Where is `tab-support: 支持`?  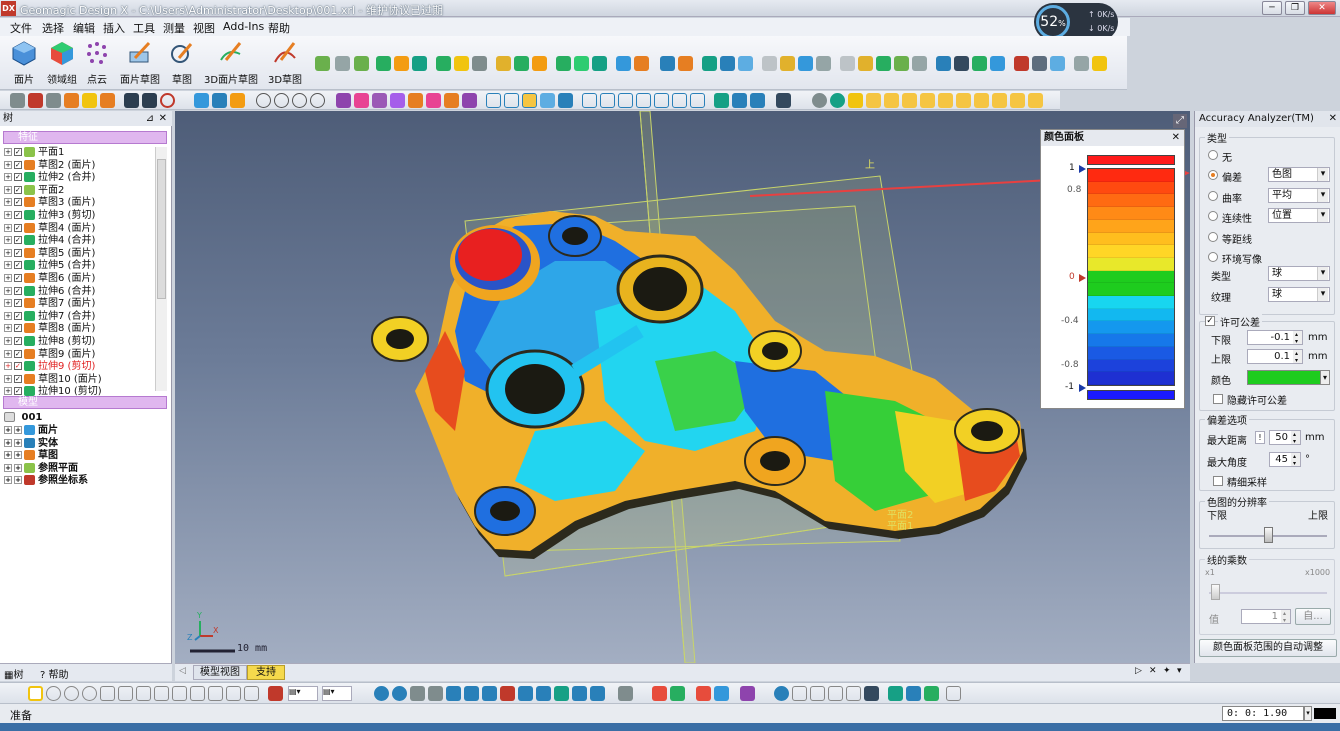 tab-support: 支持 is located at coordinates (266, 672).